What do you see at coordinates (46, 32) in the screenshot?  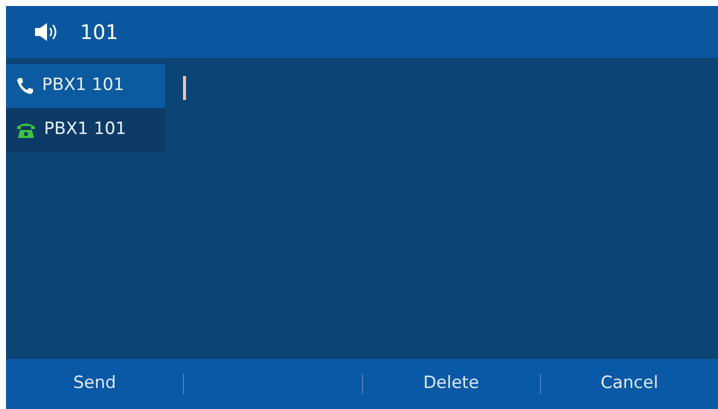 I see `speaker-icon` at bounding box center [46, 32].